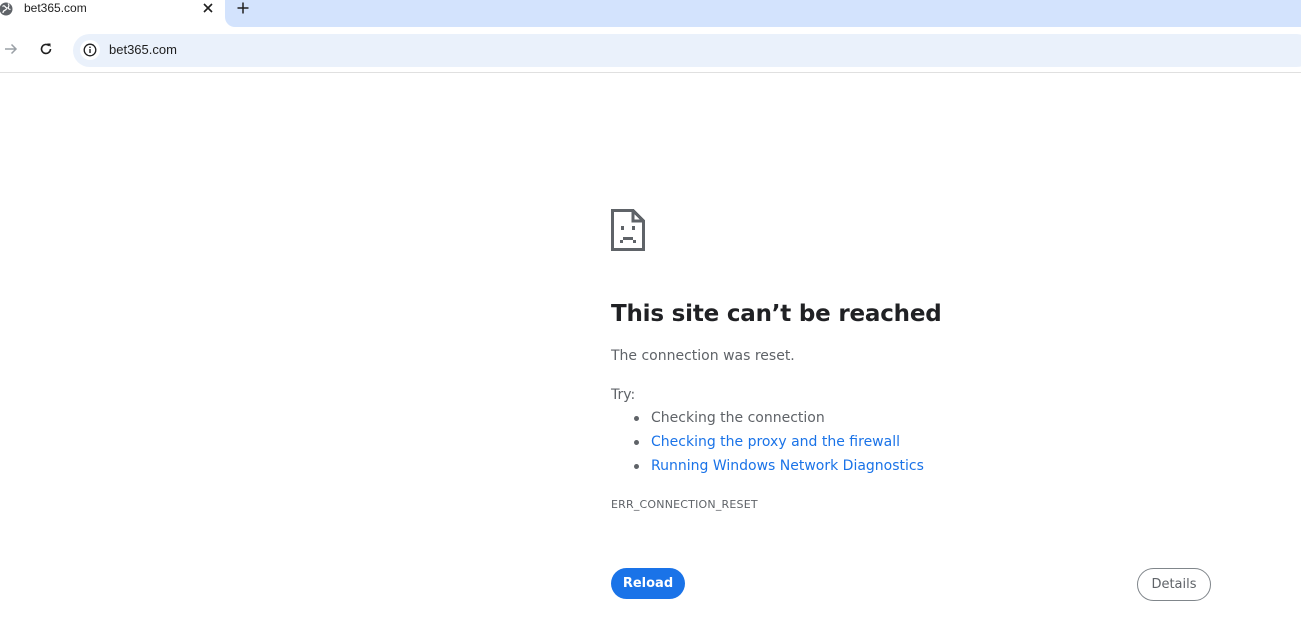 This screenshot has height=636, width=1301. I want to click on tab-strip-background, so click(763, 13).